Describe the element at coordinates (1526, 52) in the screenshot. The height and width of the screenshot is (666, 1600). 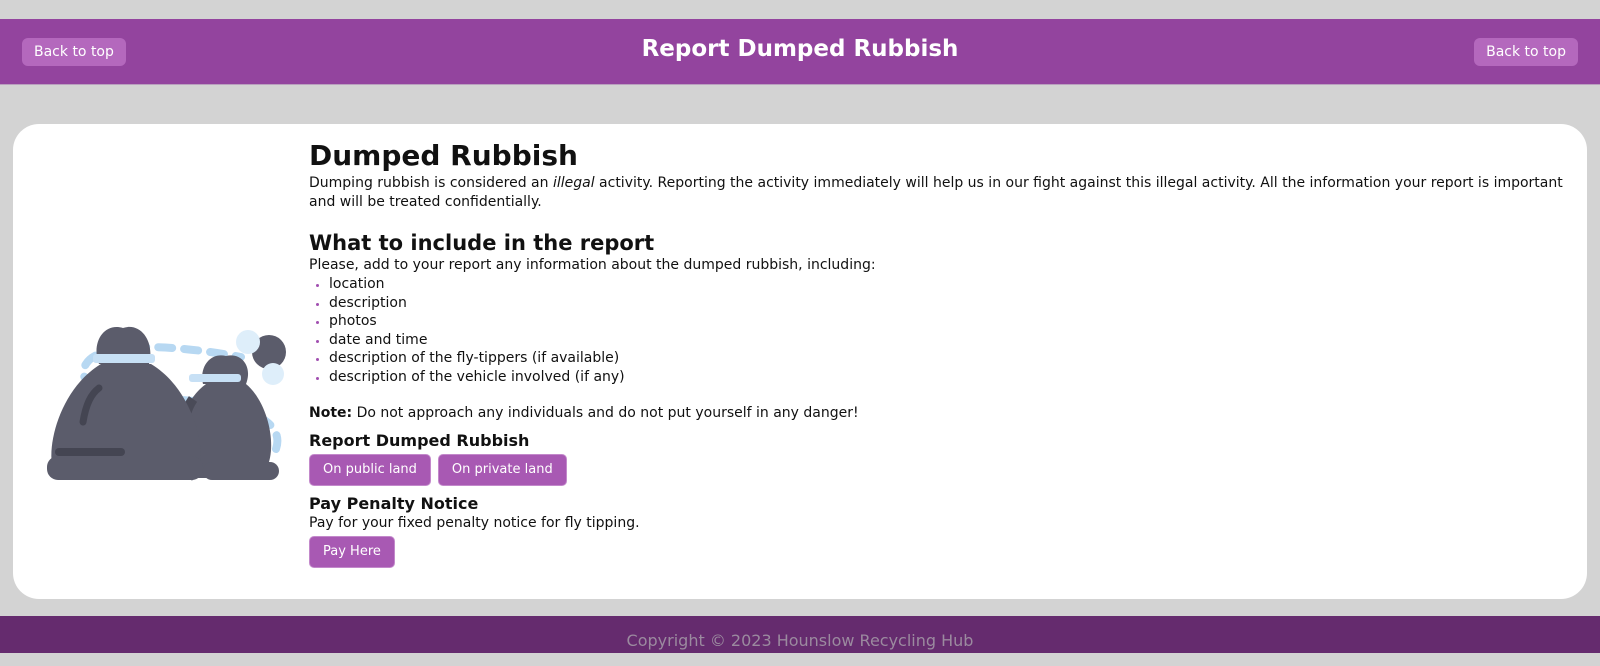
I see `back-to-top-button-right: Back to top` at that location.